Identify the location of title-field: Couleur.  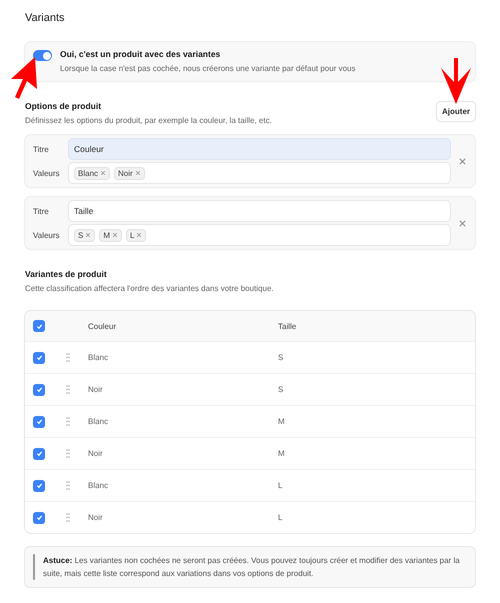
(259, 149).